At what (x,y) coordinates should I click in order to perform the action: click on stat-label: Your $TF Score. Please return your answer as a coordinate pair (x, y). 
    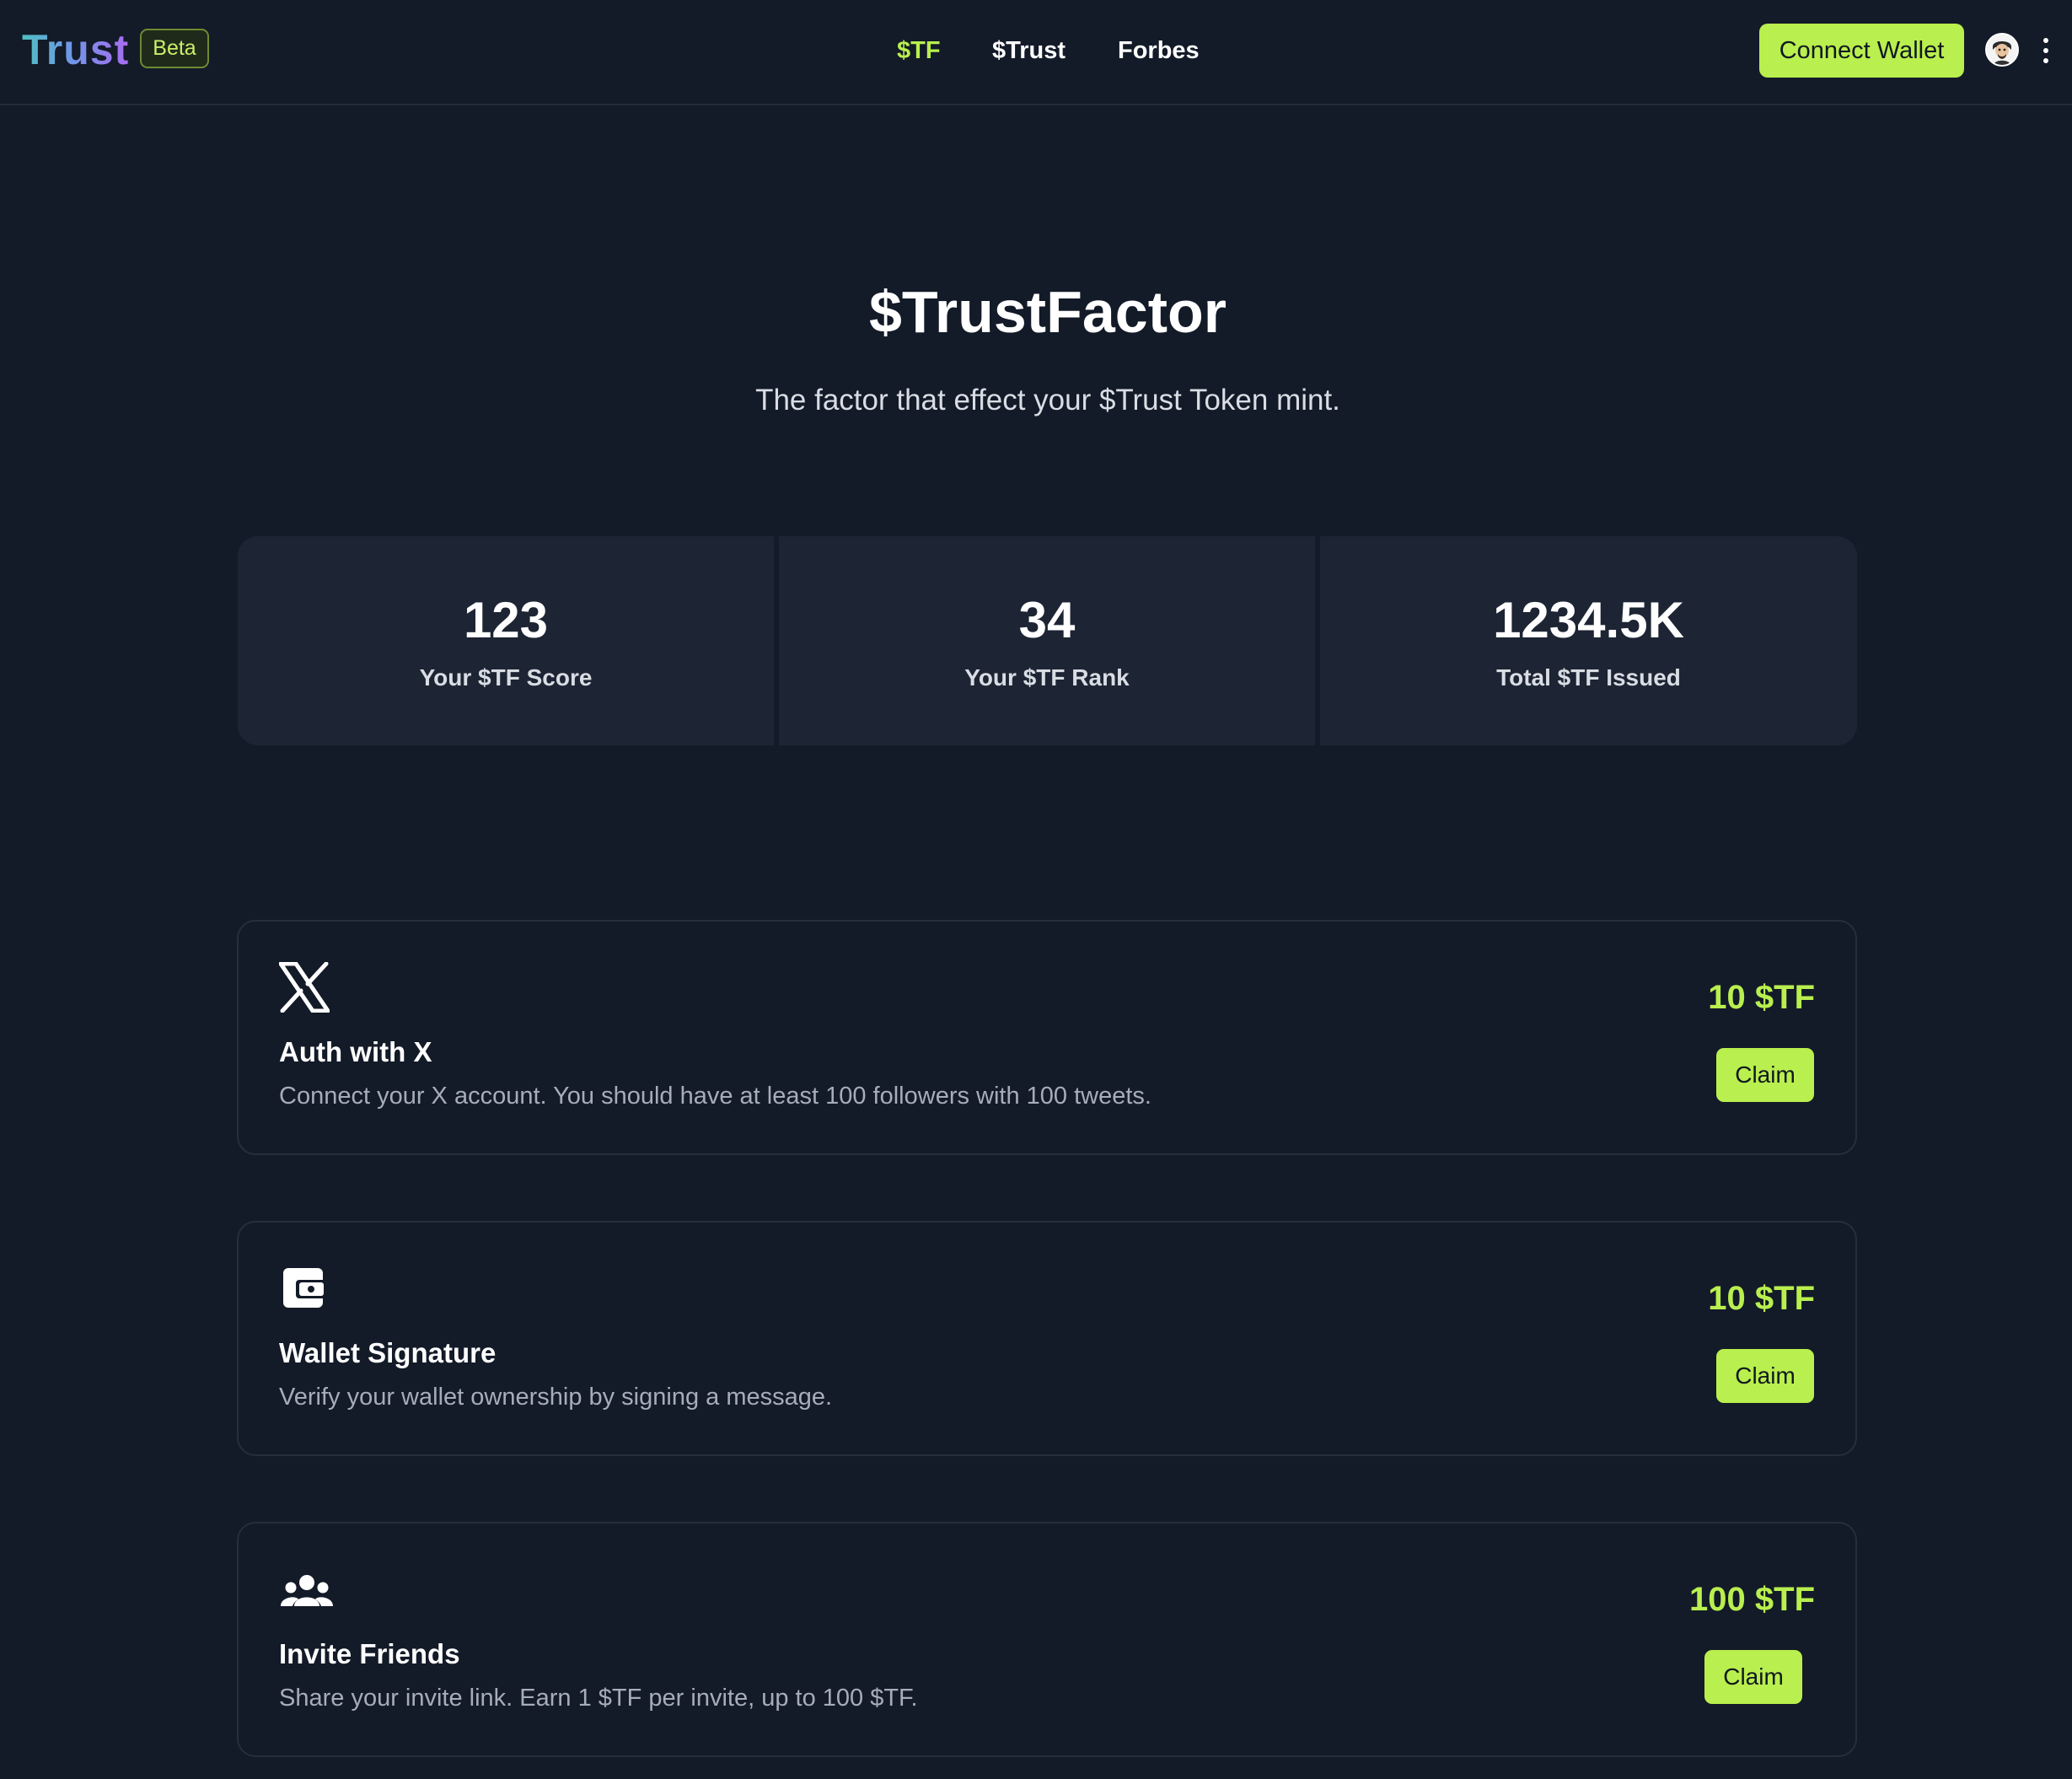
    Looking at the image, I should click on (506, 677).